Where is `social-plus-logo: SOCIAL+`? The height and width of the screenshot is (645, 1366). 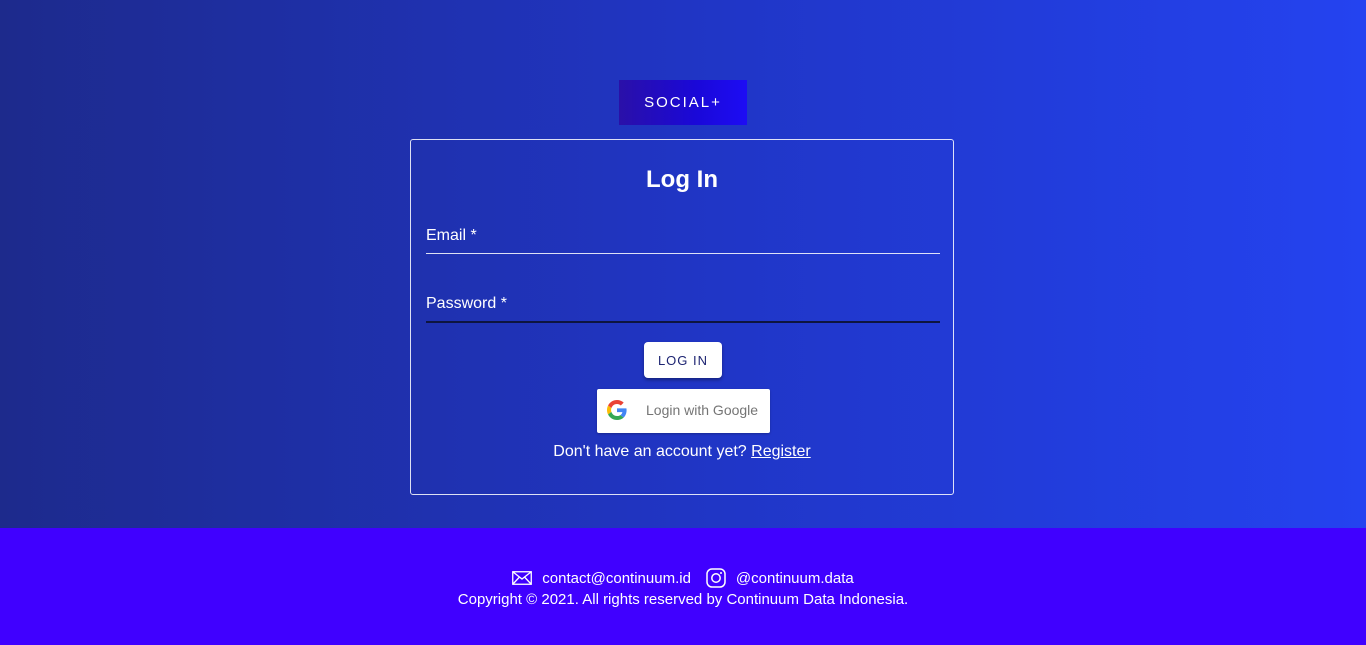 social-plus-logo: SOCIAL+ is located at coordinates (683, 102).